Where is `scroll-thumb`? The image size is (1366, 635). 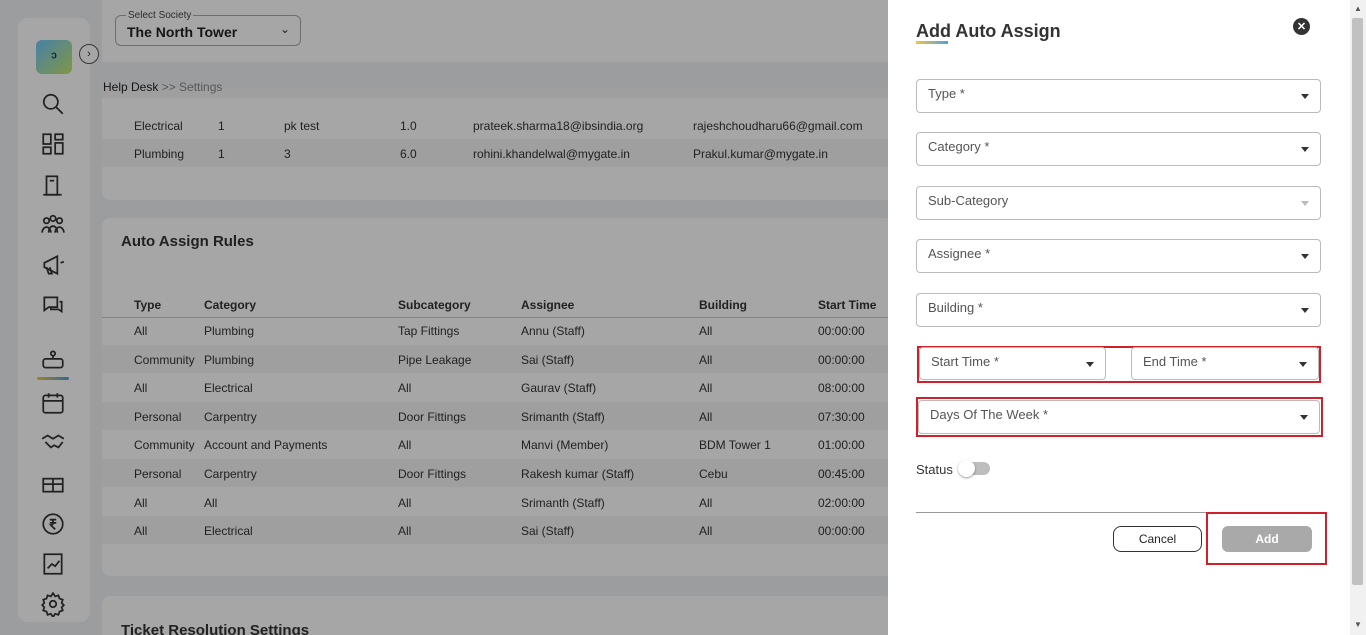
scroll-thumb is located at coordinates (1357, 301).